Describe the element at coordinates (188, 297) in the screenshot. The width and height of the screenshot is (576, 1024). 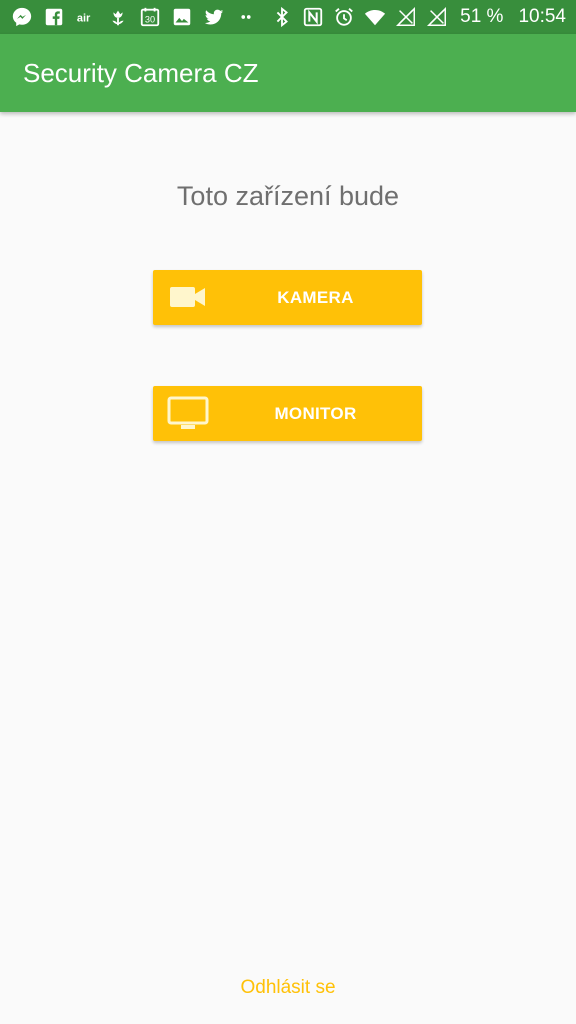
I see `video-camera-icon` at that location.